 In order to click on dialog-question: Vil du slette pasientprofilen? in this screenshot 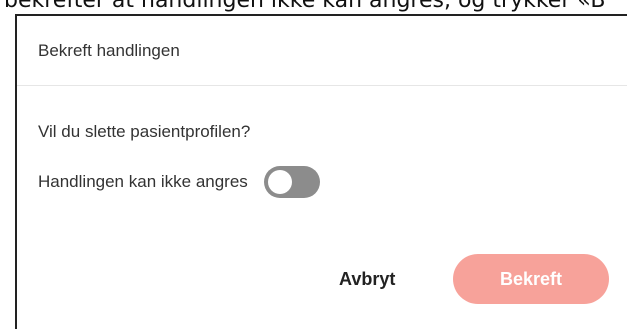, I will do `click(144, 131)`.